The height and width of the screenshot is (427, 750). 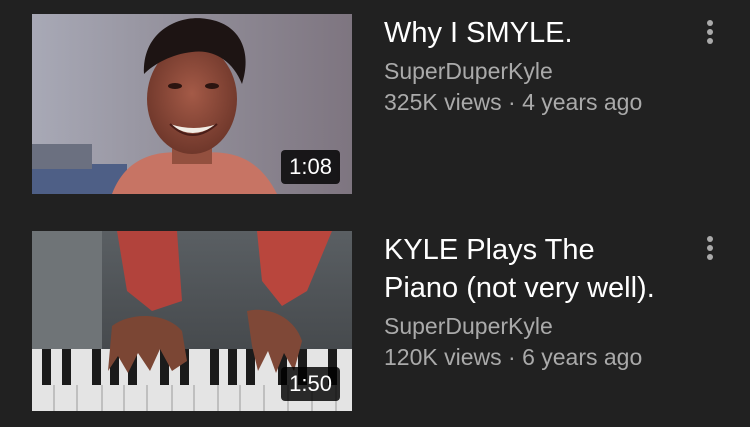 What do you see at coordinates (443, 102) in the screenshot?
I see `view-count: 325K views` at bounding box center [443, 102].